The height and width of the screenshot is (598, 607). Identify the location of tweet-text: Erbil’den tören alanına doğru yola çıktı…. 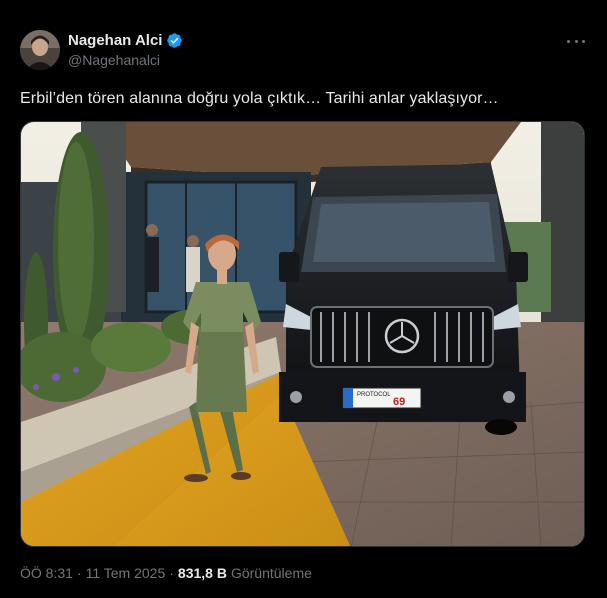
(259, 98).